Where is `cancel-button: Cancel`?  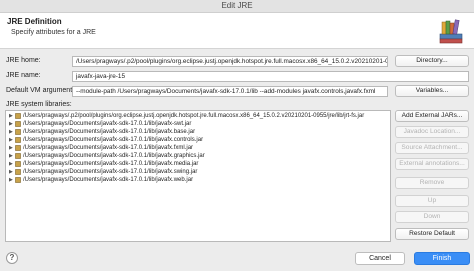
cancel-button: Cancel is located at coordinates (380, 258).